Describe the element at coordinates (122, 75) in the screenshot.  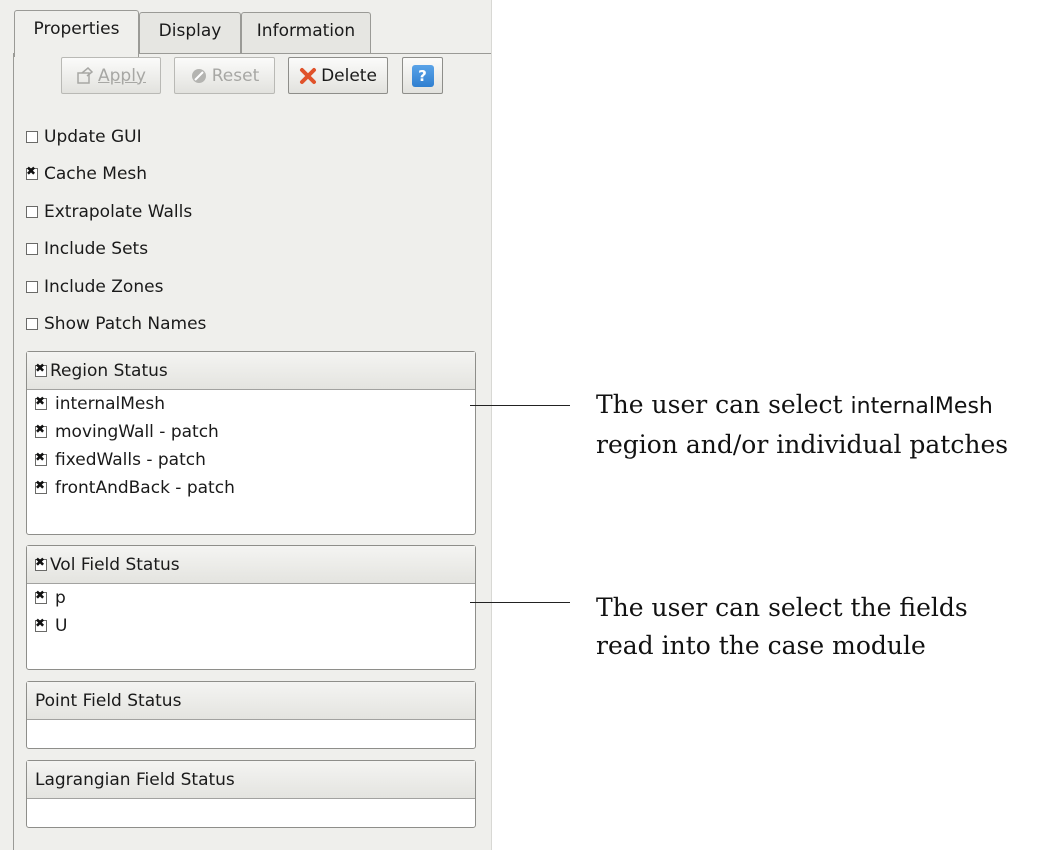
I see `apply-label: Apply` at that location.